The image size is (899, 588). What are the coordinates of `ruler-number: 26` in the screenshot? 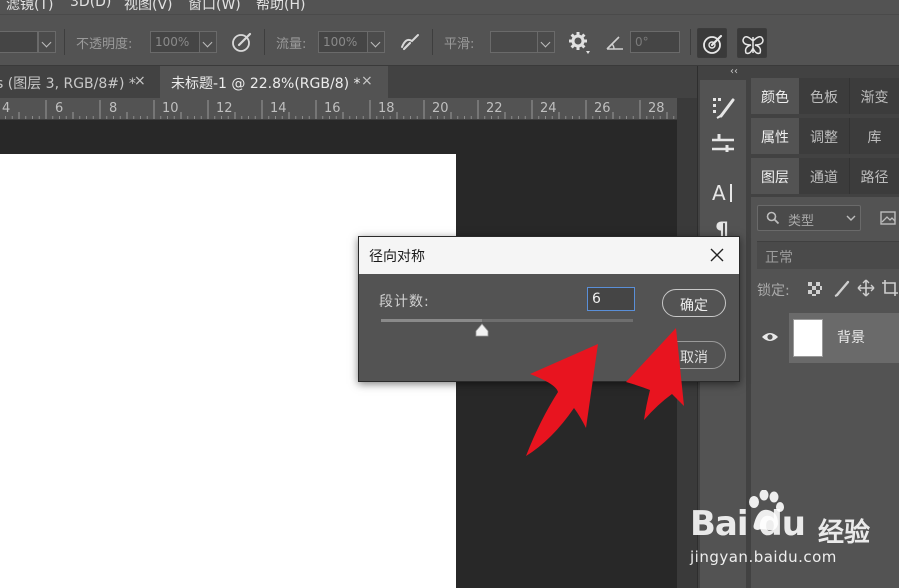 It's located at (602, 108).